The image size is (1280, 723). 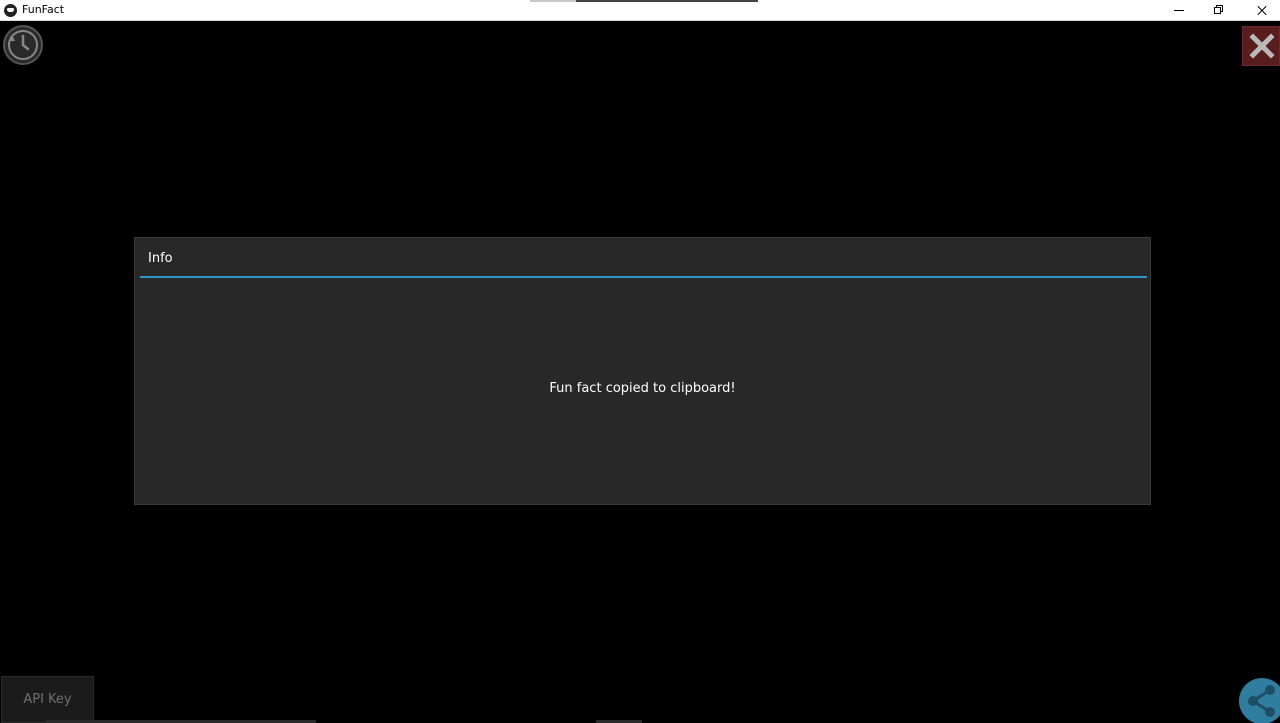 What do you see at coordinates (642, 388) in the screenshot?
I see `dialog-message: Fun fact copied to clipboard!` at bounding box center [642, 388].